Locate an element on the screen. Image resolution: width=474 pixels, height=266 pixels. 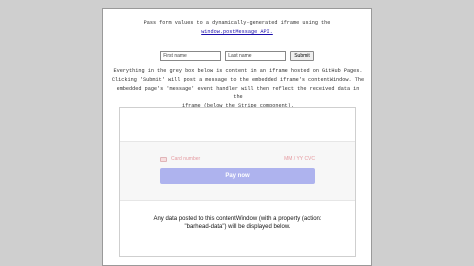
last-name-input is located at coordinates (256, 56).